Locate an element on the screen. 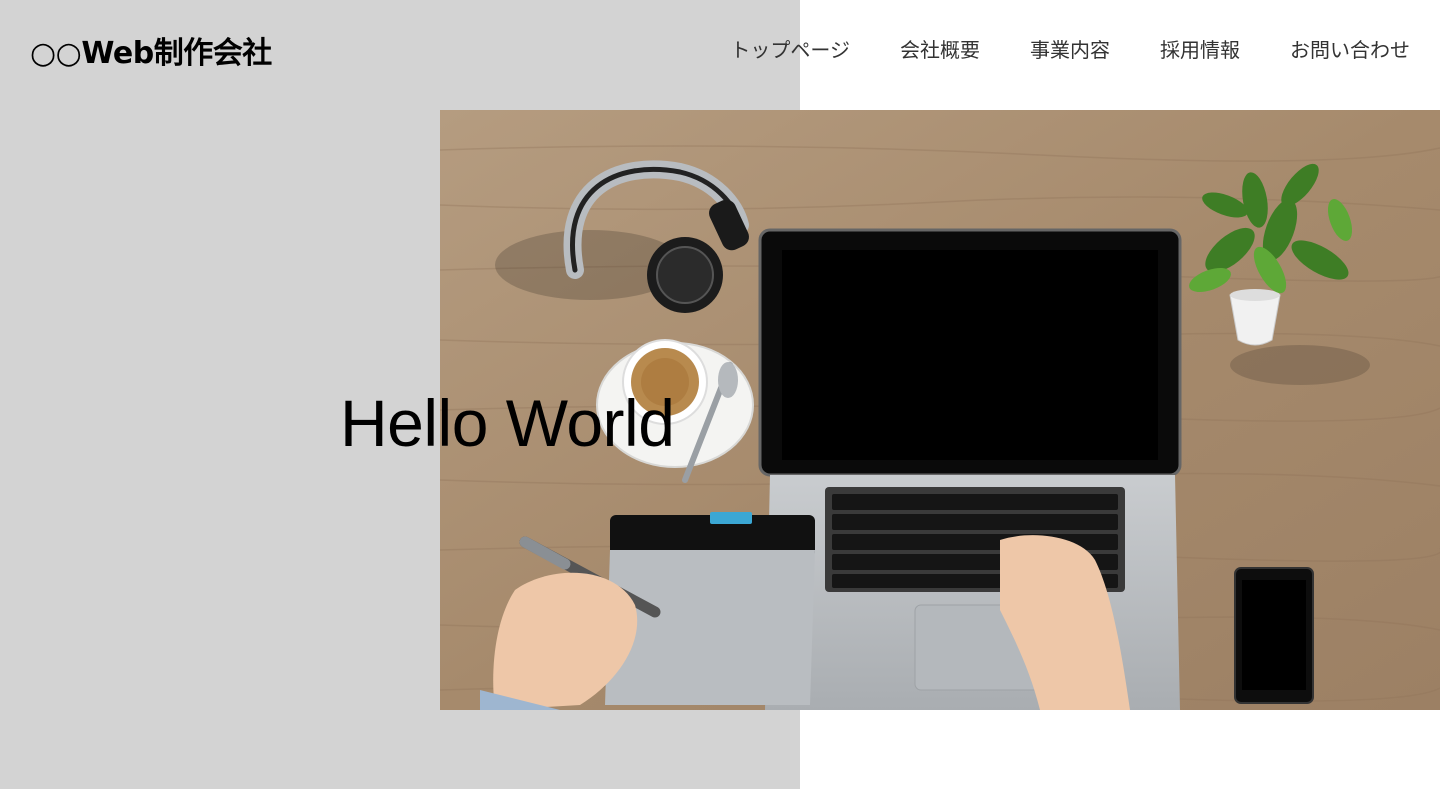 The image size is (1440, 789). smartphone-icon is located at coordinates (1274, 635).